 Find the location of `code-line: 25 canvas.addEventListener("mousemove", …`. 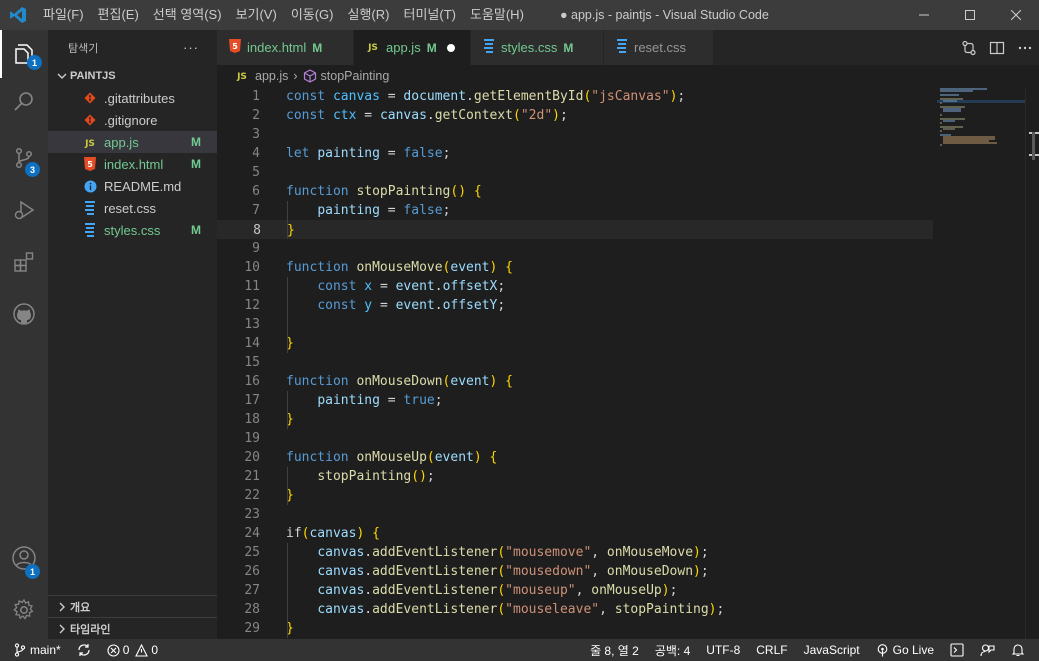

code-line: 25 canvas.addEventListener("mousemove", … is located at coordinates (575, 552).